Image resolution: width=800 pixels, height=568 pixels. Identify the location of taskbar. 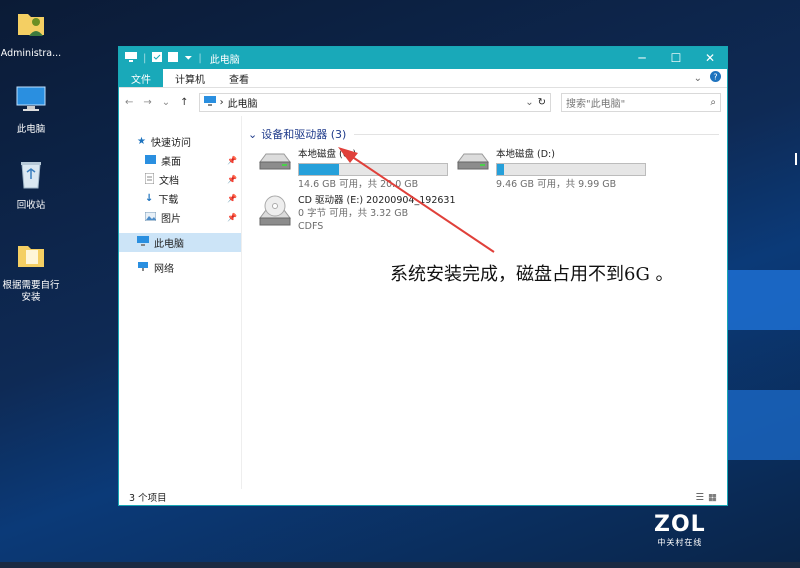
(400, 565).